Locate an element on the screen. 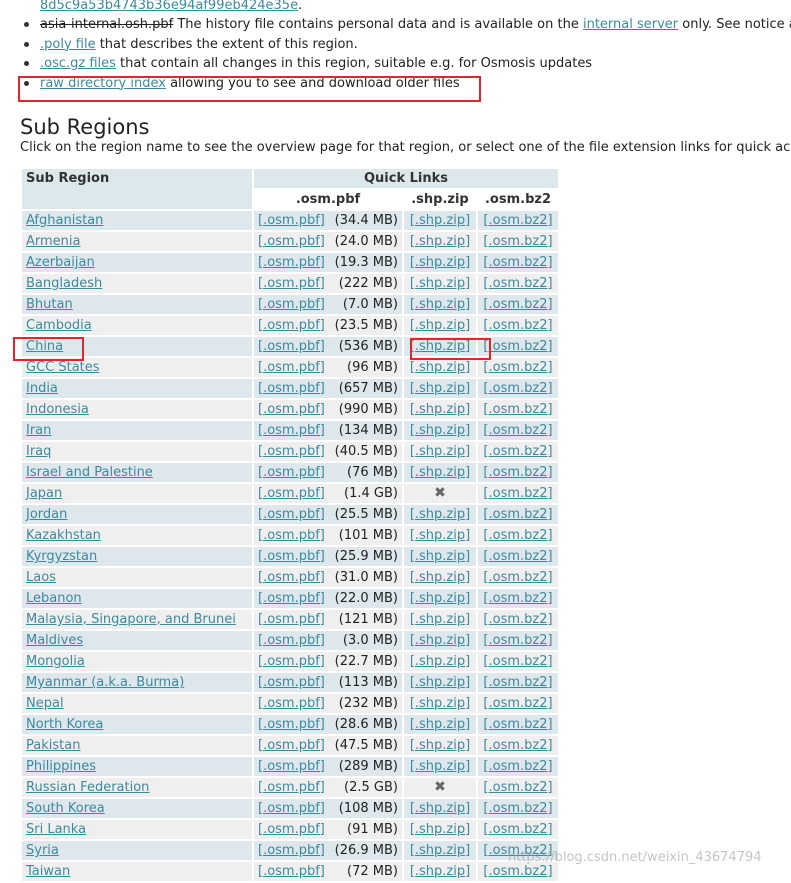  region-link: Pakistan is located at coordinates (53, 745).